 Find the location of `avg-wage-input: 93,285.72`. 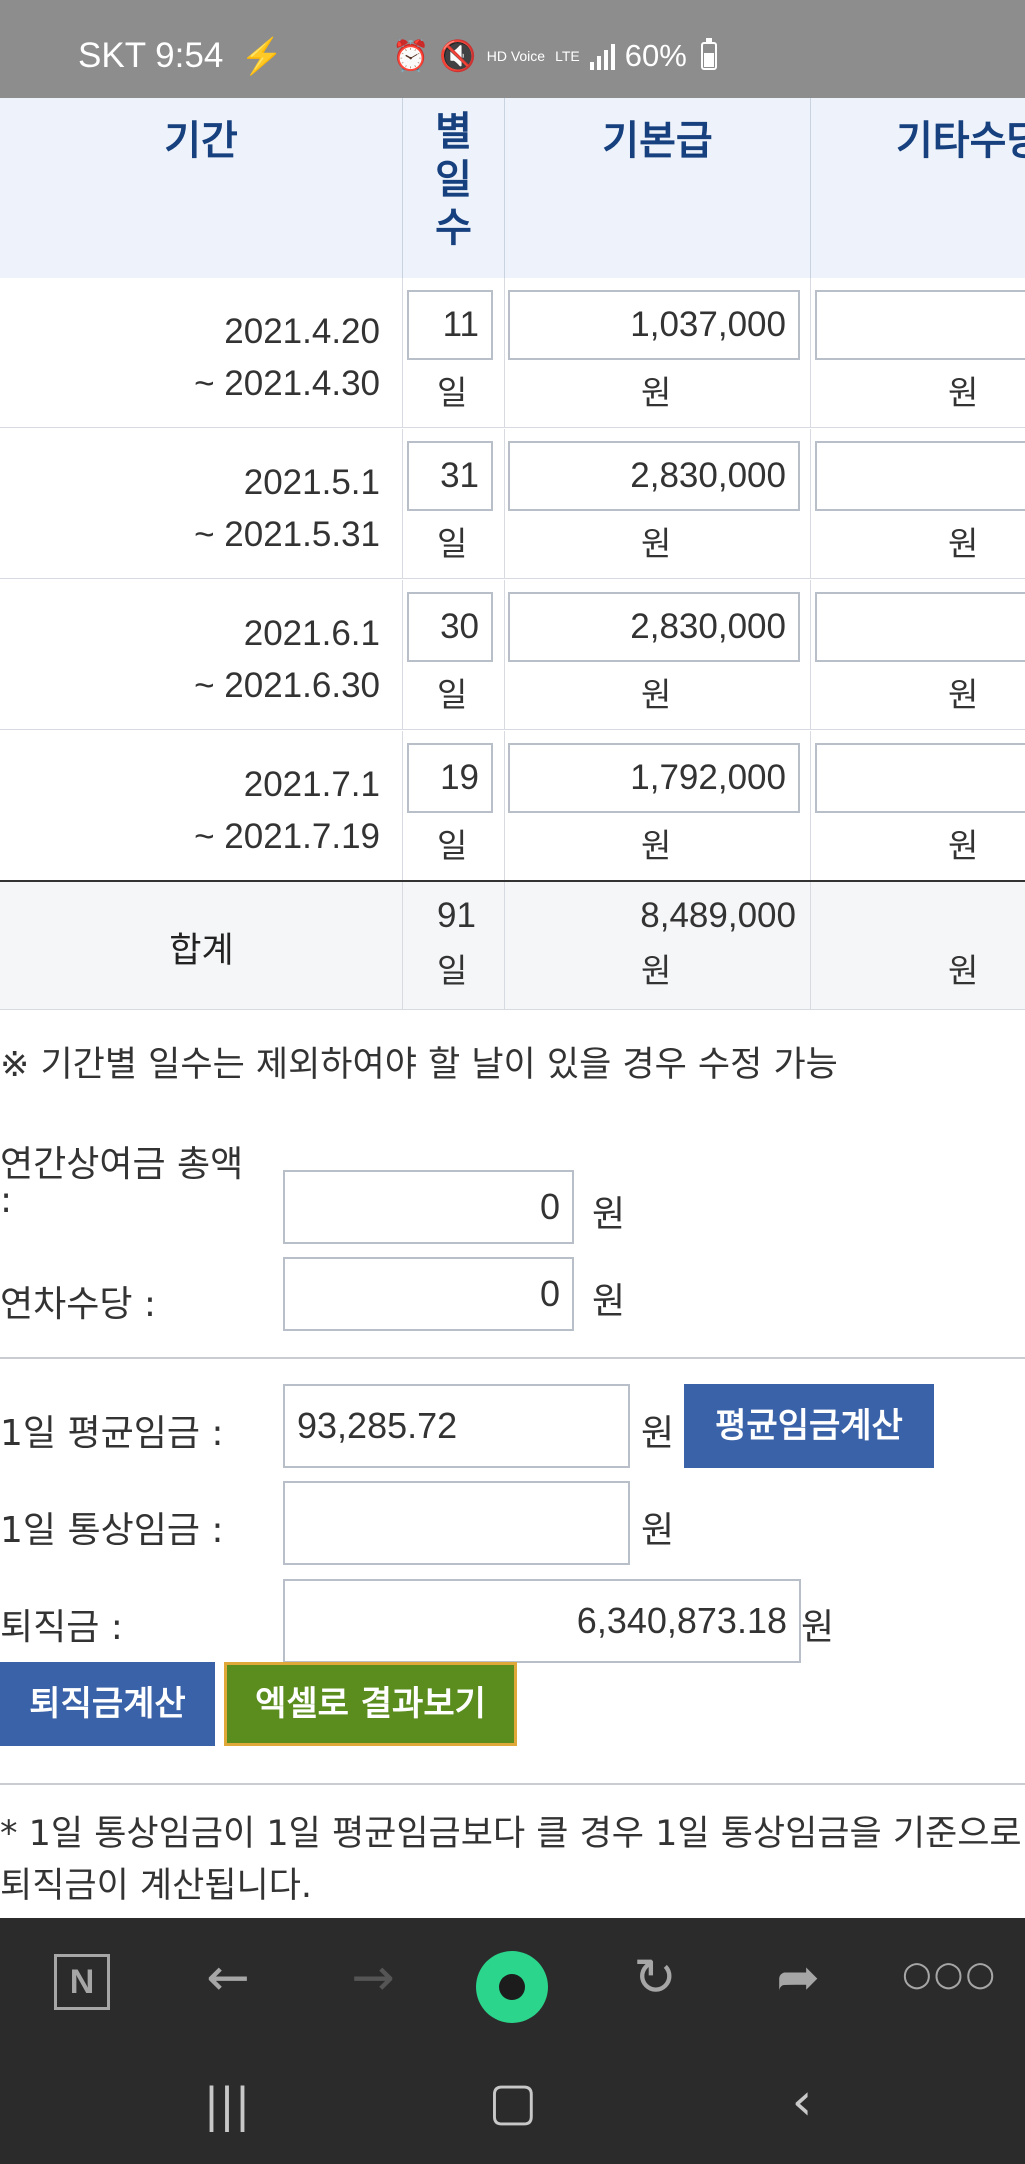

avg-wage-input: 93,285.72 is located at coordinates (456, 1426).